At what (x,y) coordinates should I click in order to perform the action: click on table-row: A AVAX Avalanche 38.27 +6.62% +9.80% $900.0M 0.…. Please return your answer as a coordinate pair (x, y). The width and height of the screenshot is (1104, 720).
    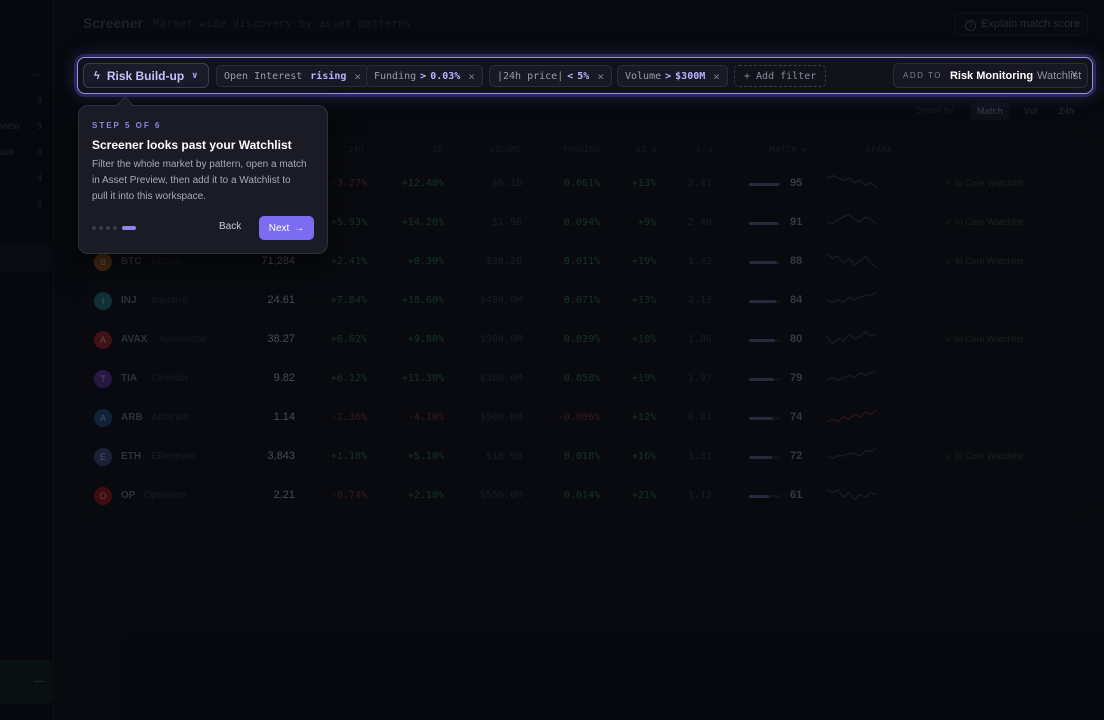
    Looking at the image, I should click on (586, 339).